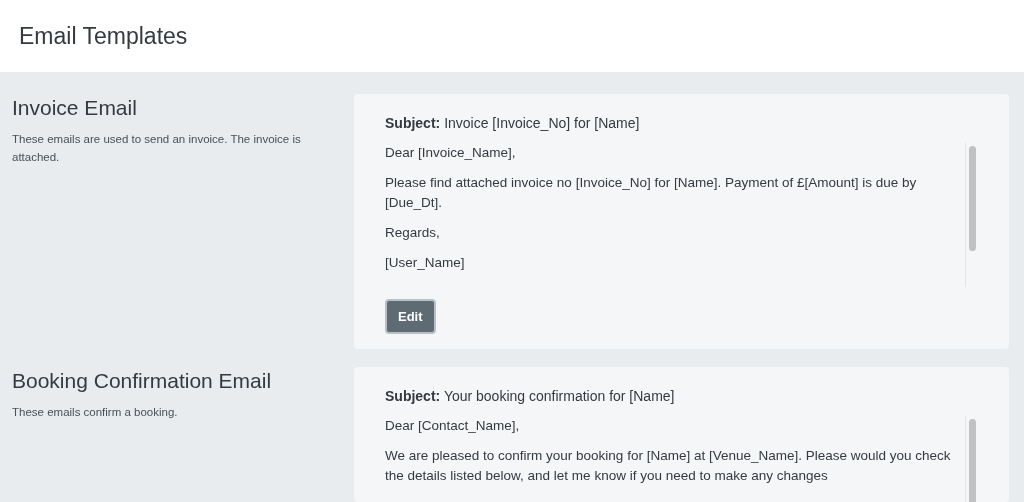  I want to click on body-paragraph: Dear [Contact_Name],, so click(453, 426).